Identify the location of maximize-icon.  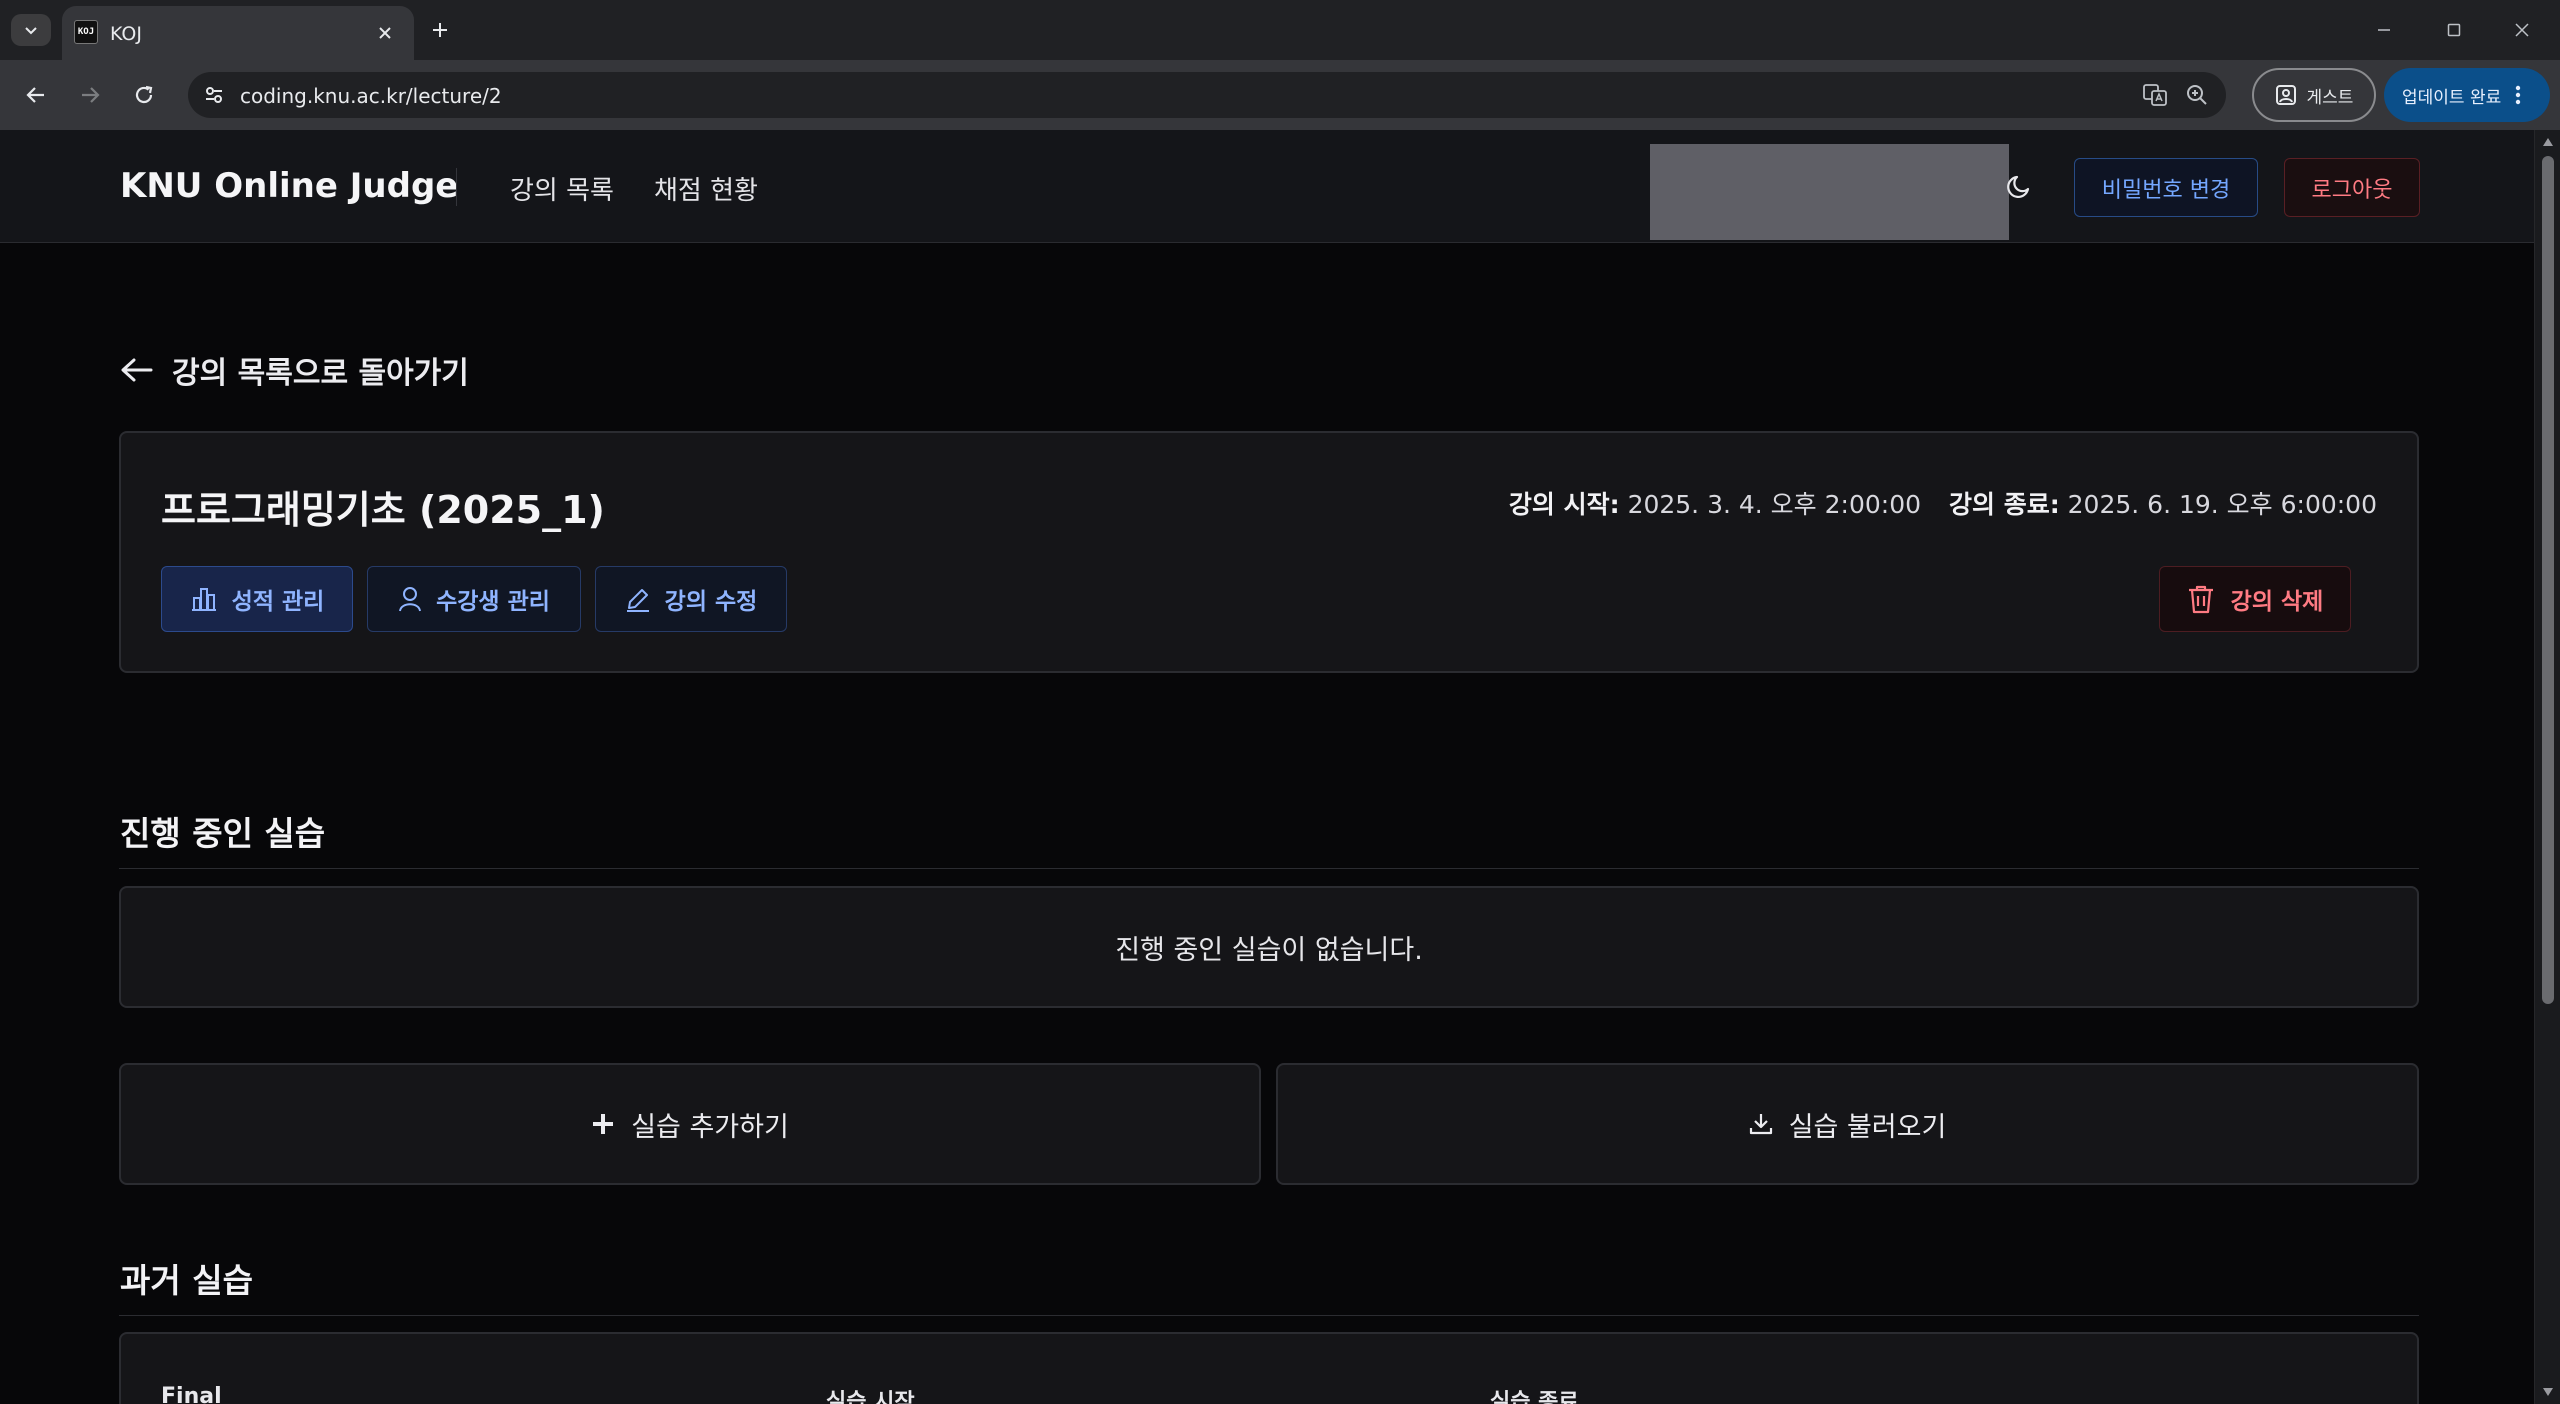
(2454, 30).